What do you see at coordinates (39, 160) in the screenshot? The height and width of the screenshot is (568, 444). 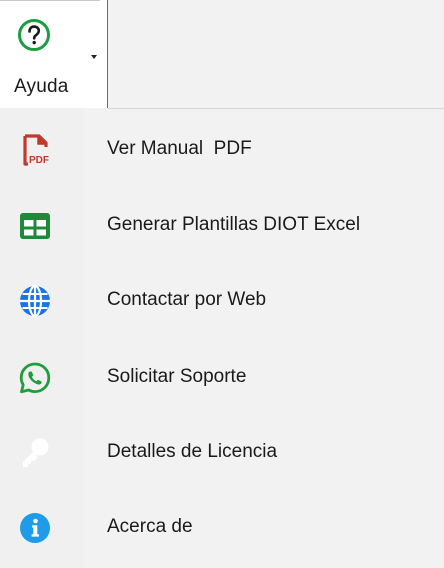 I see `svg-text: PDF` at bounding box center [39, 160].